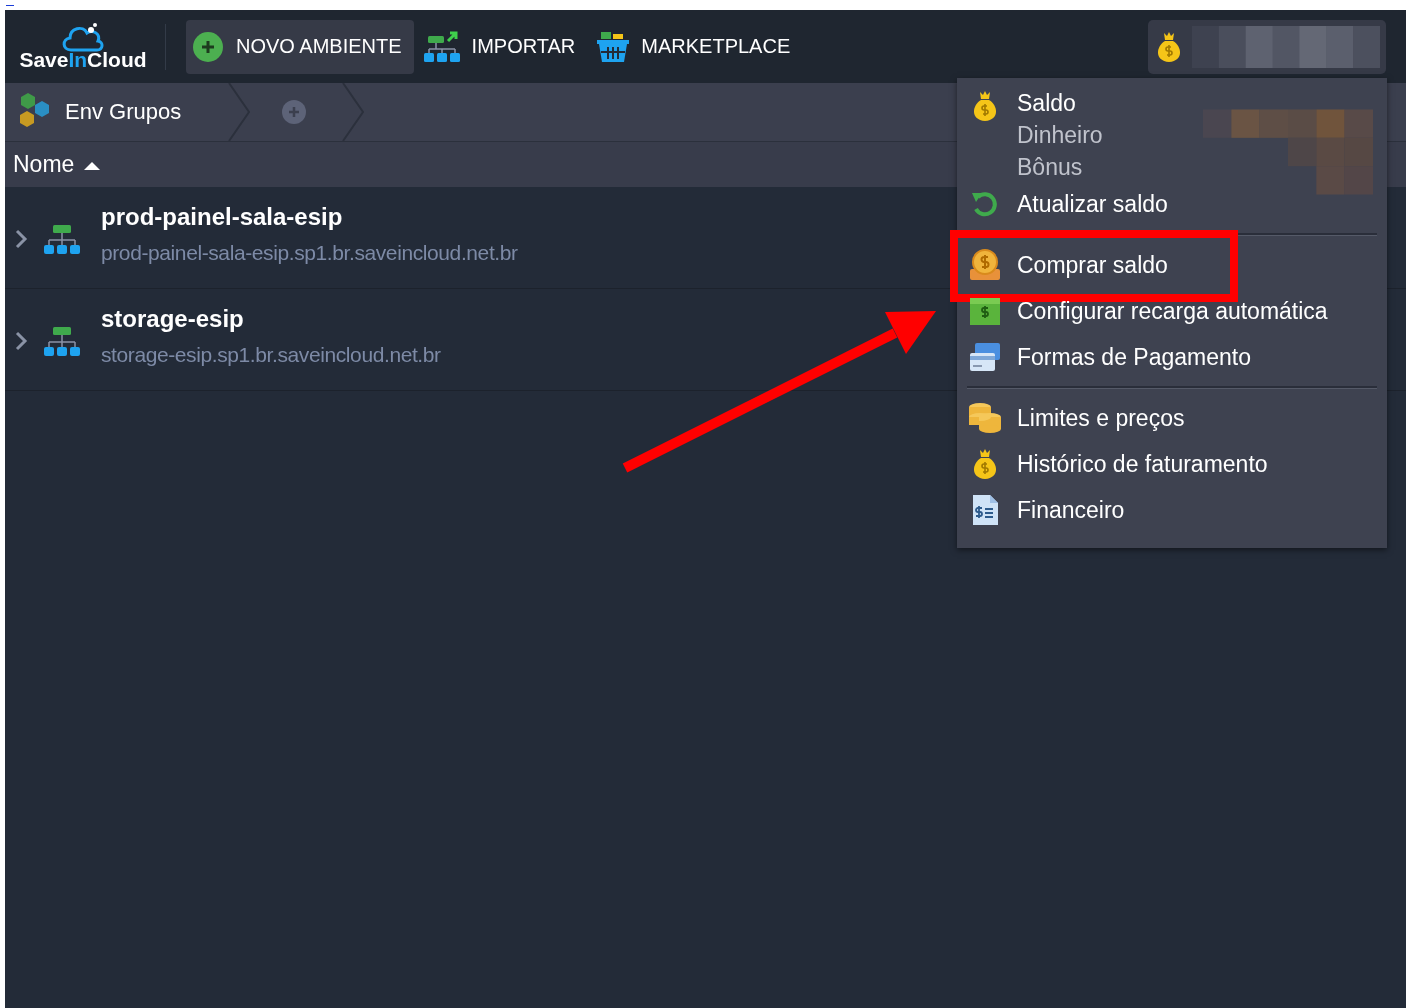 Image resolution: width=1411 pixels, height=1008 pixels. Describe the element at coordinates (83, 59) in the screenshot. I see `logo-text: SaveInCloud` at that location.